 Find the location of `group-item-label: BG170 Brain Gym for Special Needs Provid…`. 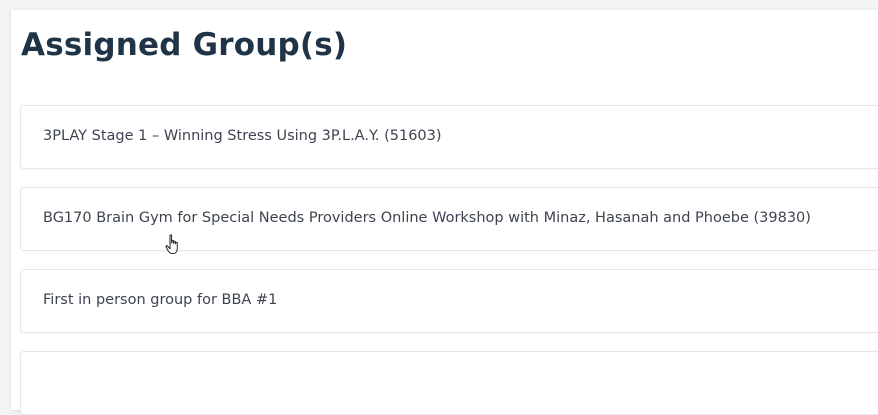

group-item-label: BG170 Brain Gym for Special Needs Provid… is located at coordinates (427, 218).